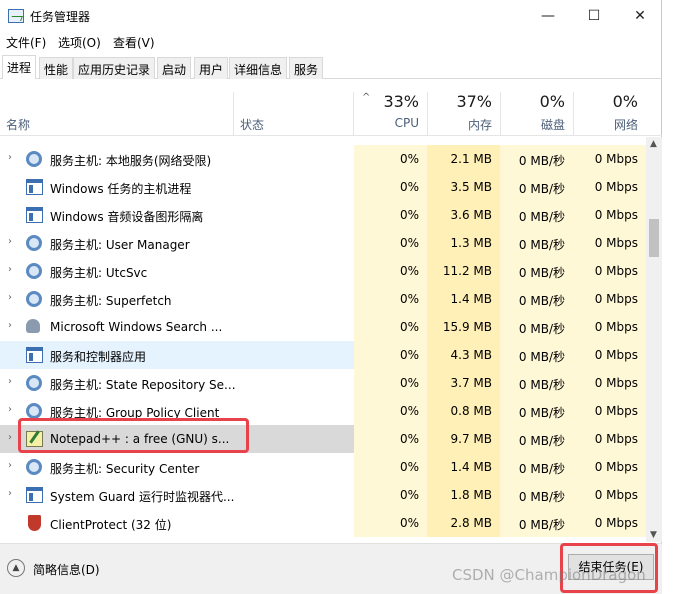 The image size is (685, 594). I want to click on disk-total: 0%, so click(552, 101).